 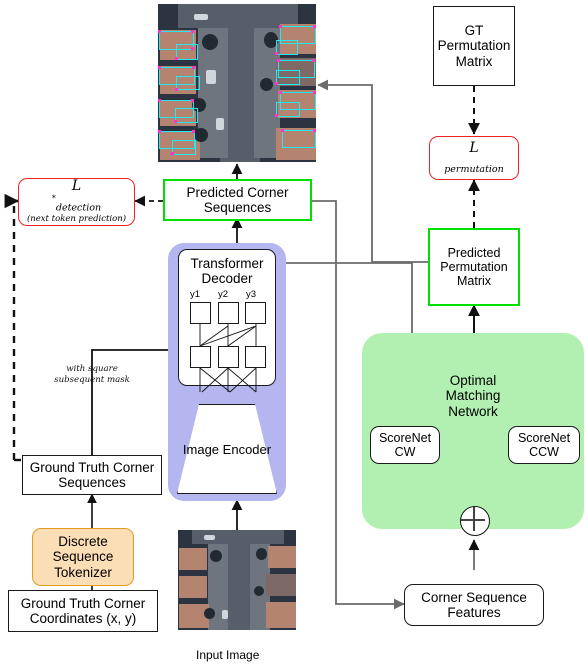 I want to click on scorenet-ccw-line-1: ScoreNet, so click(x=544, y=438).